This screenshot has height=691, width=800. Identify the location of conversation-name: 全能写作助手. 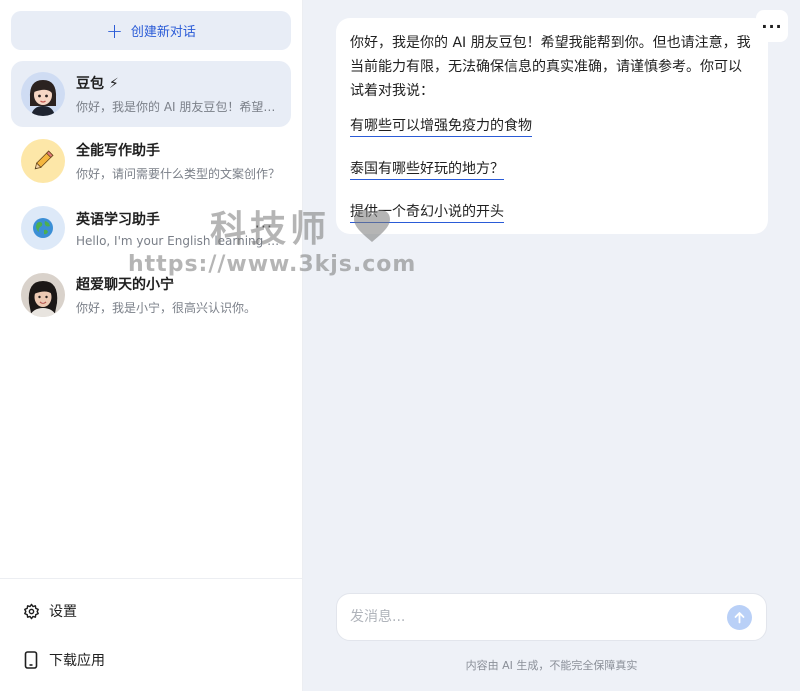
(118, 151).